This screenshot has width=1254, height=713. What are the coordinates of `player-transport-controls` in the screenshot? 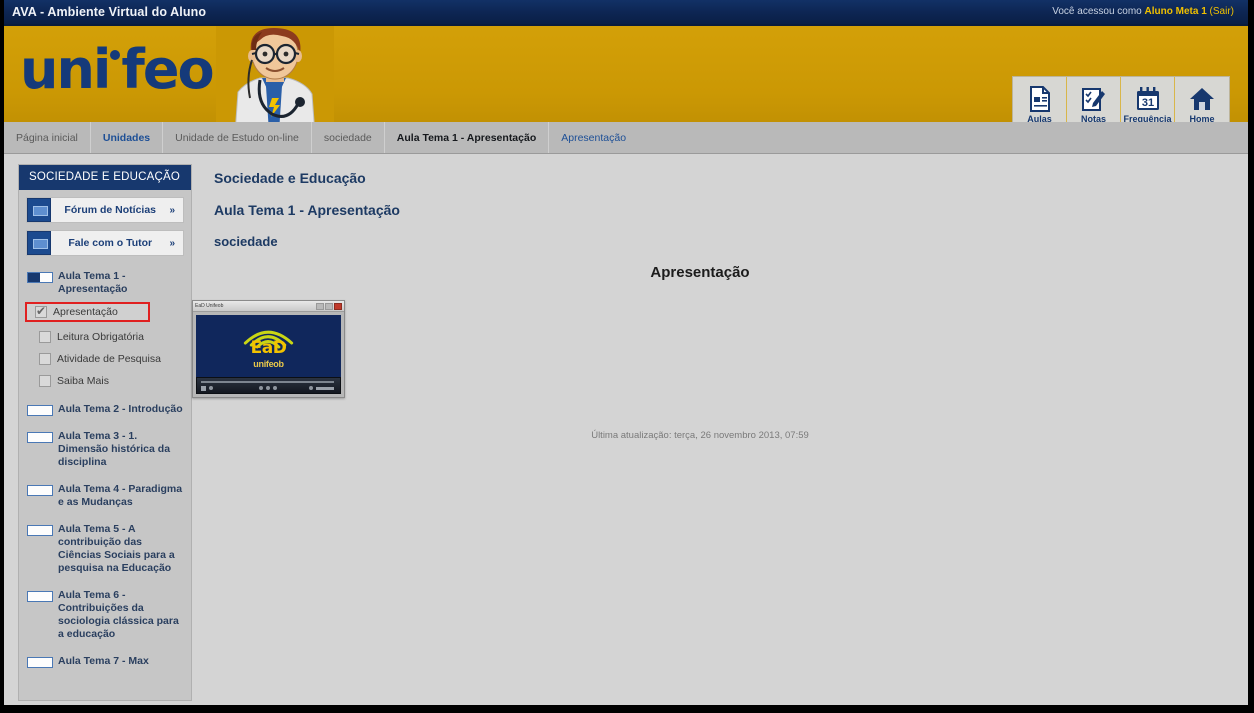 It's located at (268, 388).